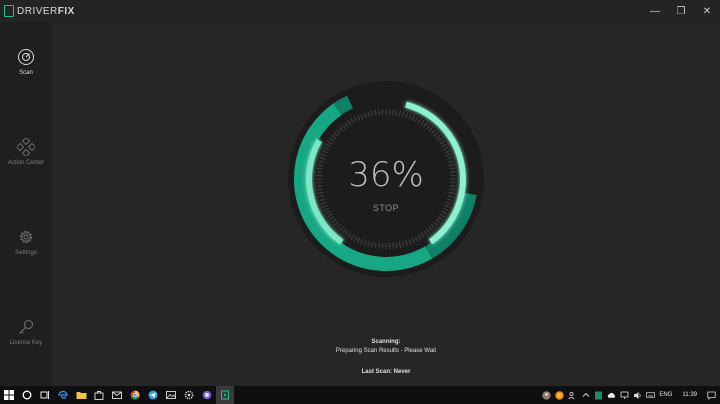  What do you see at coordinates (26, 73) in the screenshot?
I see `sidebar-item-label: Scan` at bounding box center [26, 73].